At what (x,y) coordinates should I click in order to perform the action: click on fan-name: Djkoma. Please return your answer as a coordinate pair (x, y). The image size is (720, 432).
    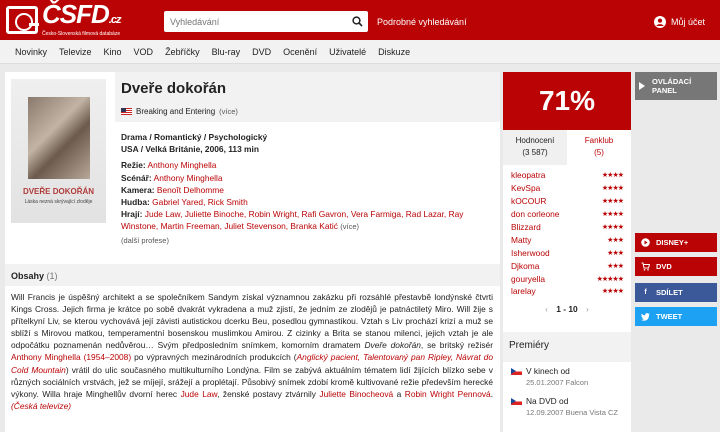
    Looking at the image, I should click on (525, 266).